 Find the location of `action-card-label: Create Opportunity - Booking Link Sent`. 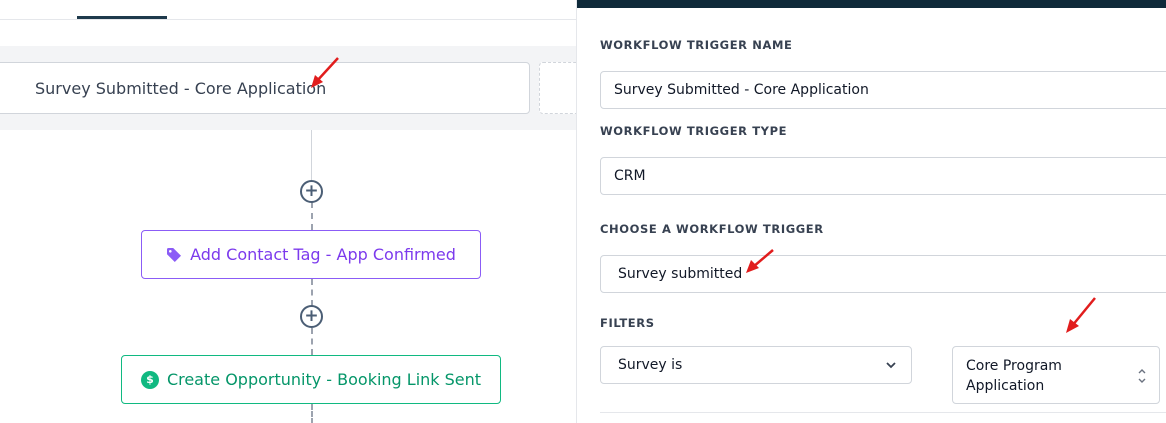

action-card-label: Create Opportunity - Booking Link Sent is located at coordinates (324, 379).